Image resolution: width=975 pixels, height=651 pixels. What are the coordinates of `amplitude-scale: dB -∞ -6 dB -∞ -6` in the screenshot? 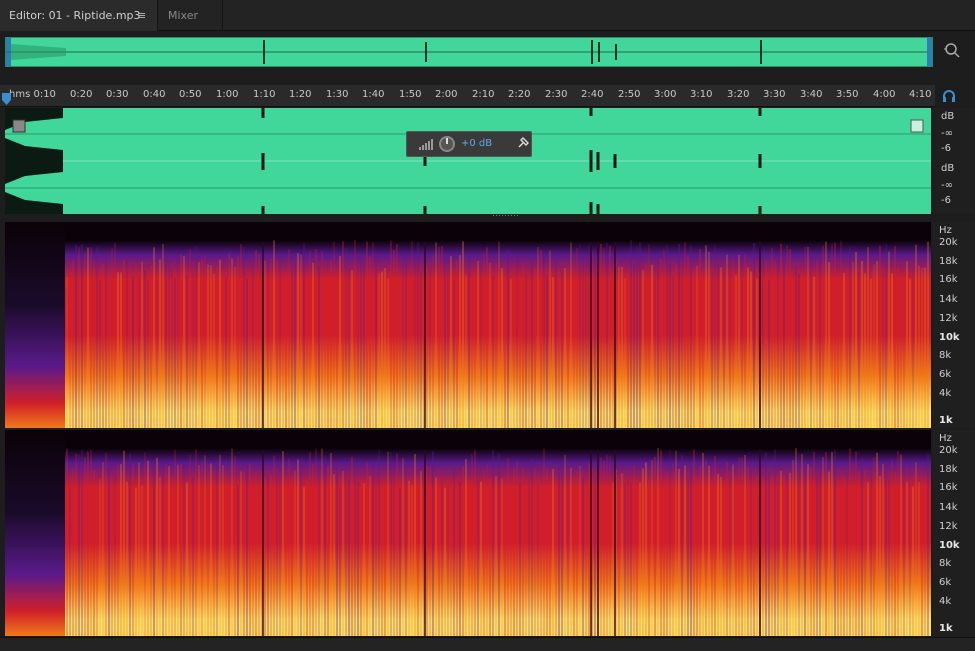 It's located at (954, 161).